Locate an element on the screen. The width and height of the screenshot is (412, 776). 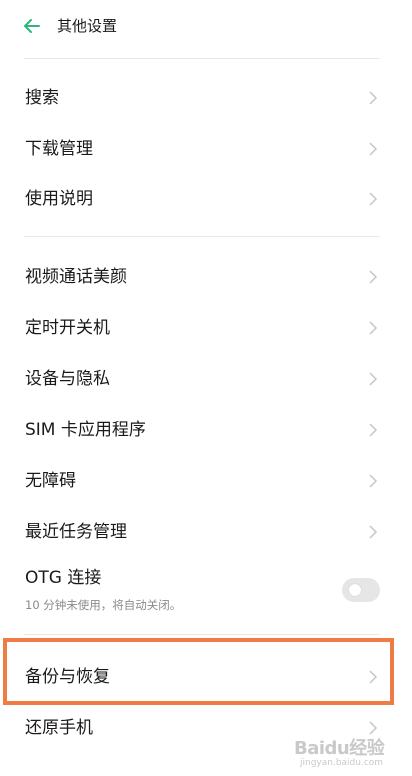
otg-title: OTG 连接 is located at coordinates (63, 578).